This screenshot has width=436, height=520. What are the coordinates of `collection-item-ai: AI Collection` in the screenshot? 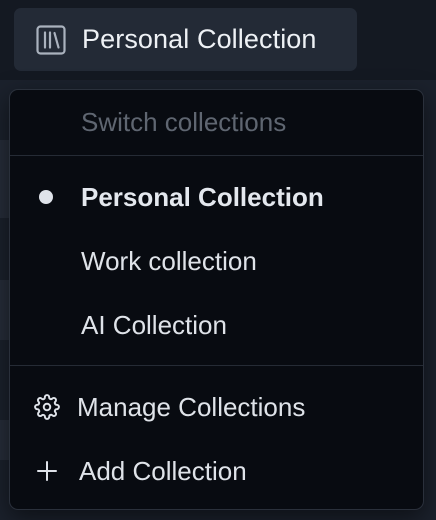 It's located at (216, 325).